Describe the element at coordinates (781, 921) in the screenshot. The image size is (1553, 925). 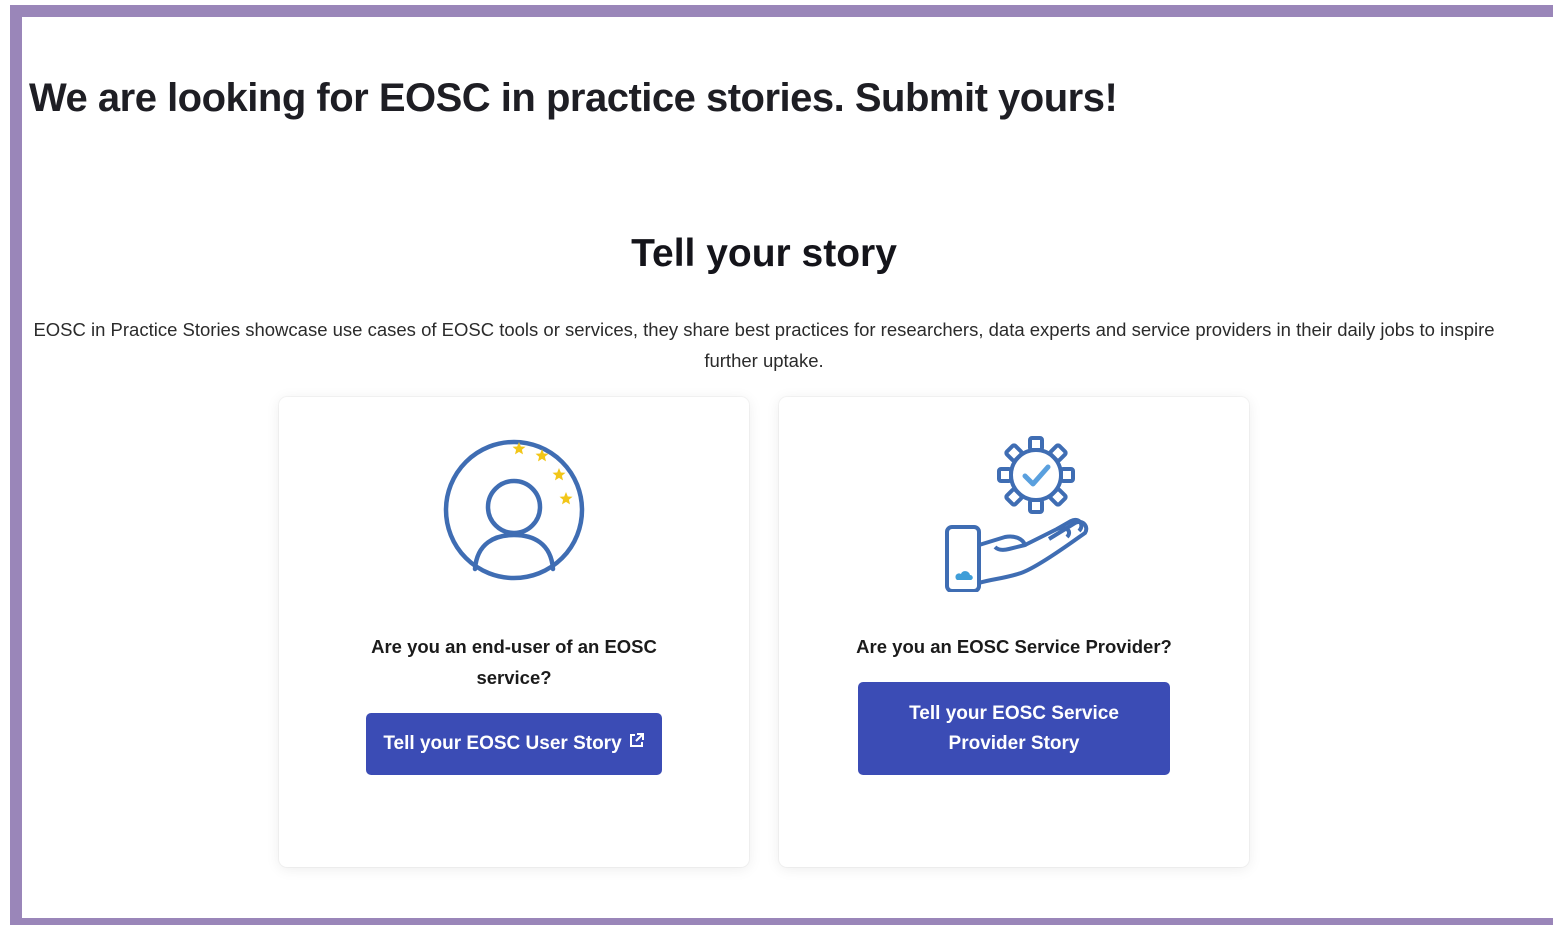
I see `frame-border-bottom` at that location.